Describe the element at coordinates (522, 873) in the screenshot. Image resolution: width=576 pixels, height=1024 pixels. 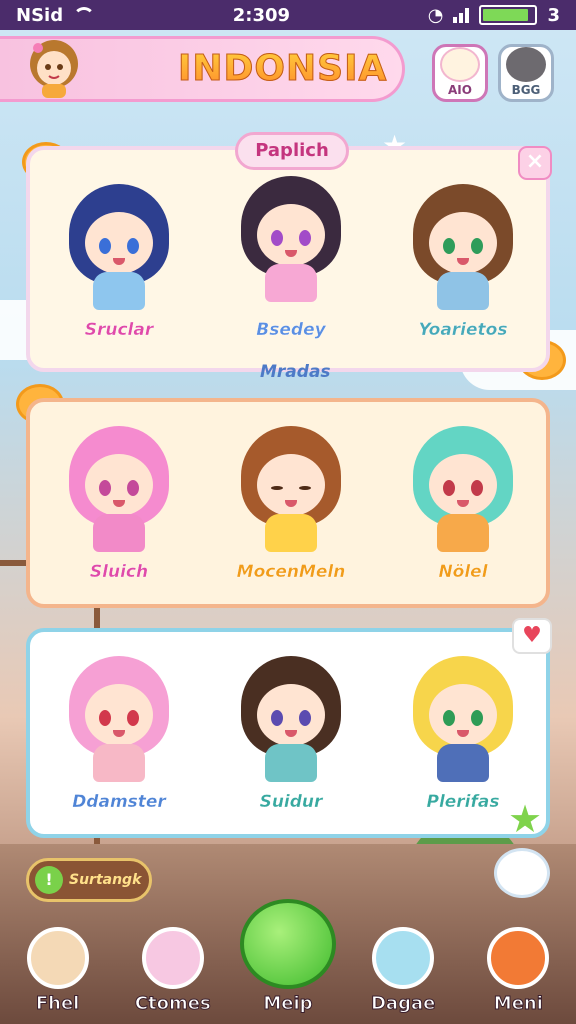
I see `chat-bubble-icon` at that location.